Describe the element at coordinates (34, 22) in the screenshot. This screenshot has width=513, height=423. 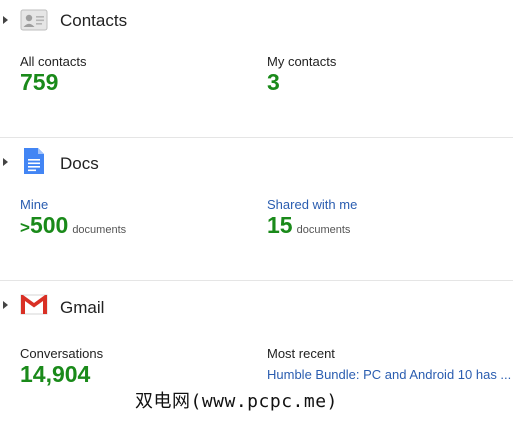
I see `contacts-card-icon` at that location.